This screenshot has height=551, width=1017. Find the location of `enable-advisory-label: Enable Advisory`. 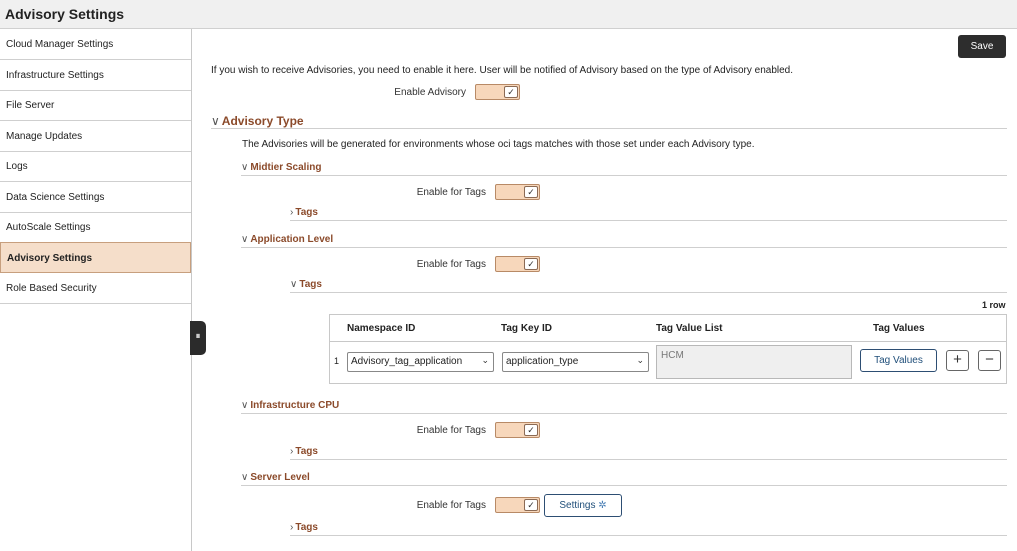

enable-advisory-label: Enable Advisory is located at coordinates (430, 92).